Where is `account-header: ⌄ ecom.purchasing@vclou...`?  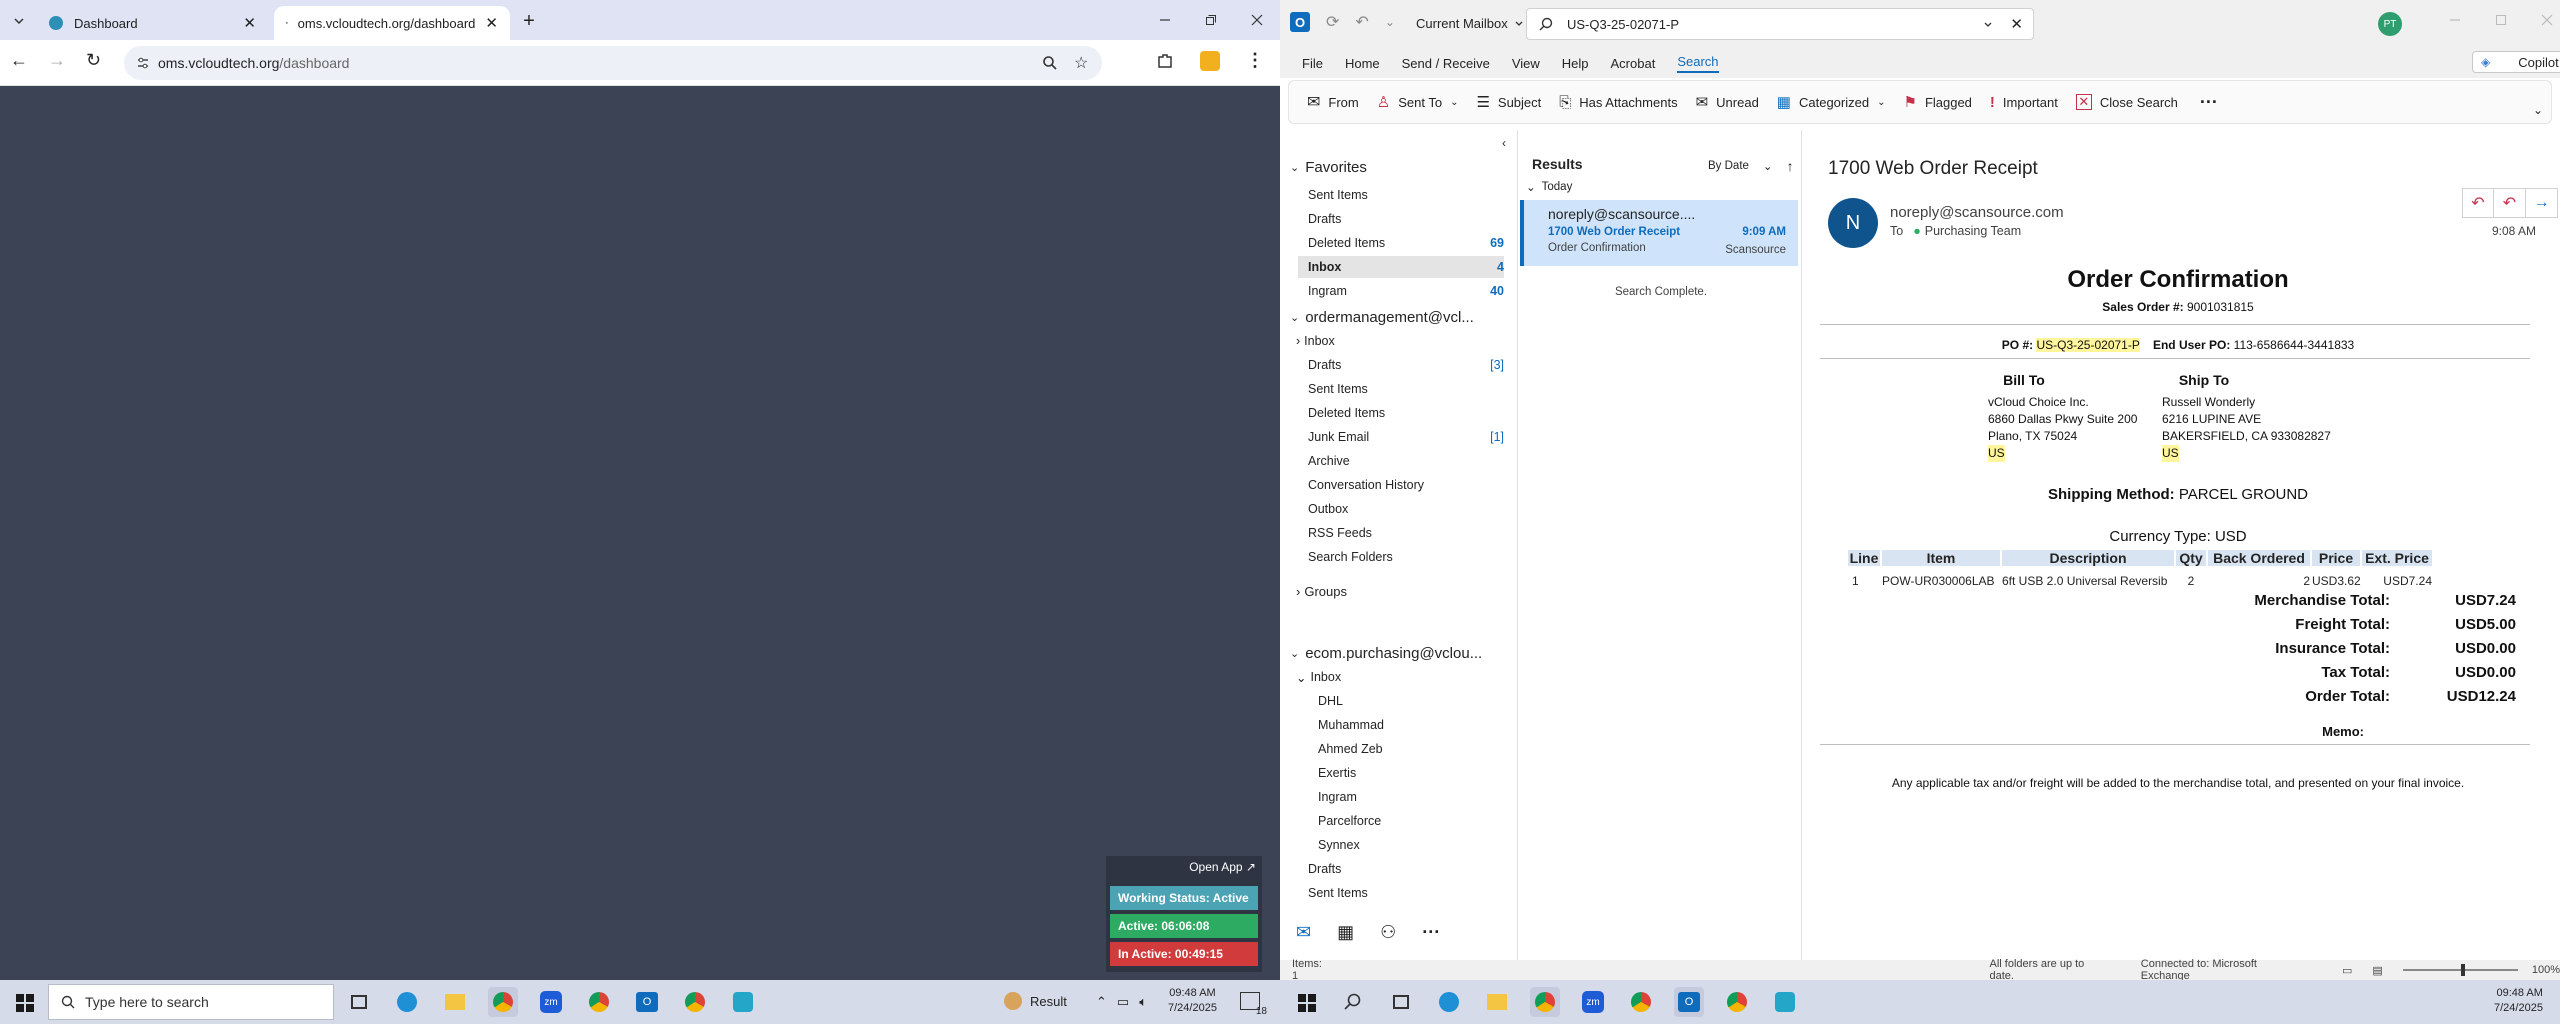 account-header: ⌄ ecom.purchasing@vclou... is located at coordinates (1386, 653).